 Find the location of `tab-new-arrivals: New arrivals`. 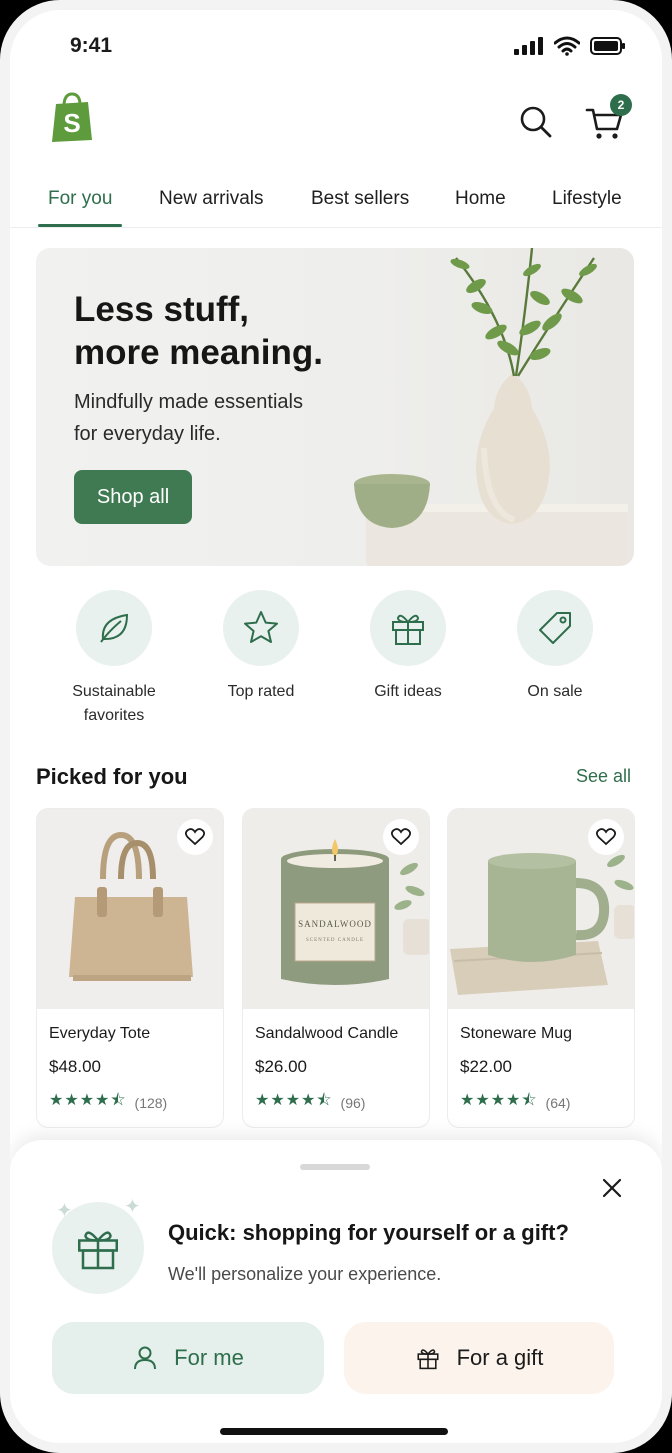

tab-new-arrivals: New arrivals is located at coordinates (211, 199).